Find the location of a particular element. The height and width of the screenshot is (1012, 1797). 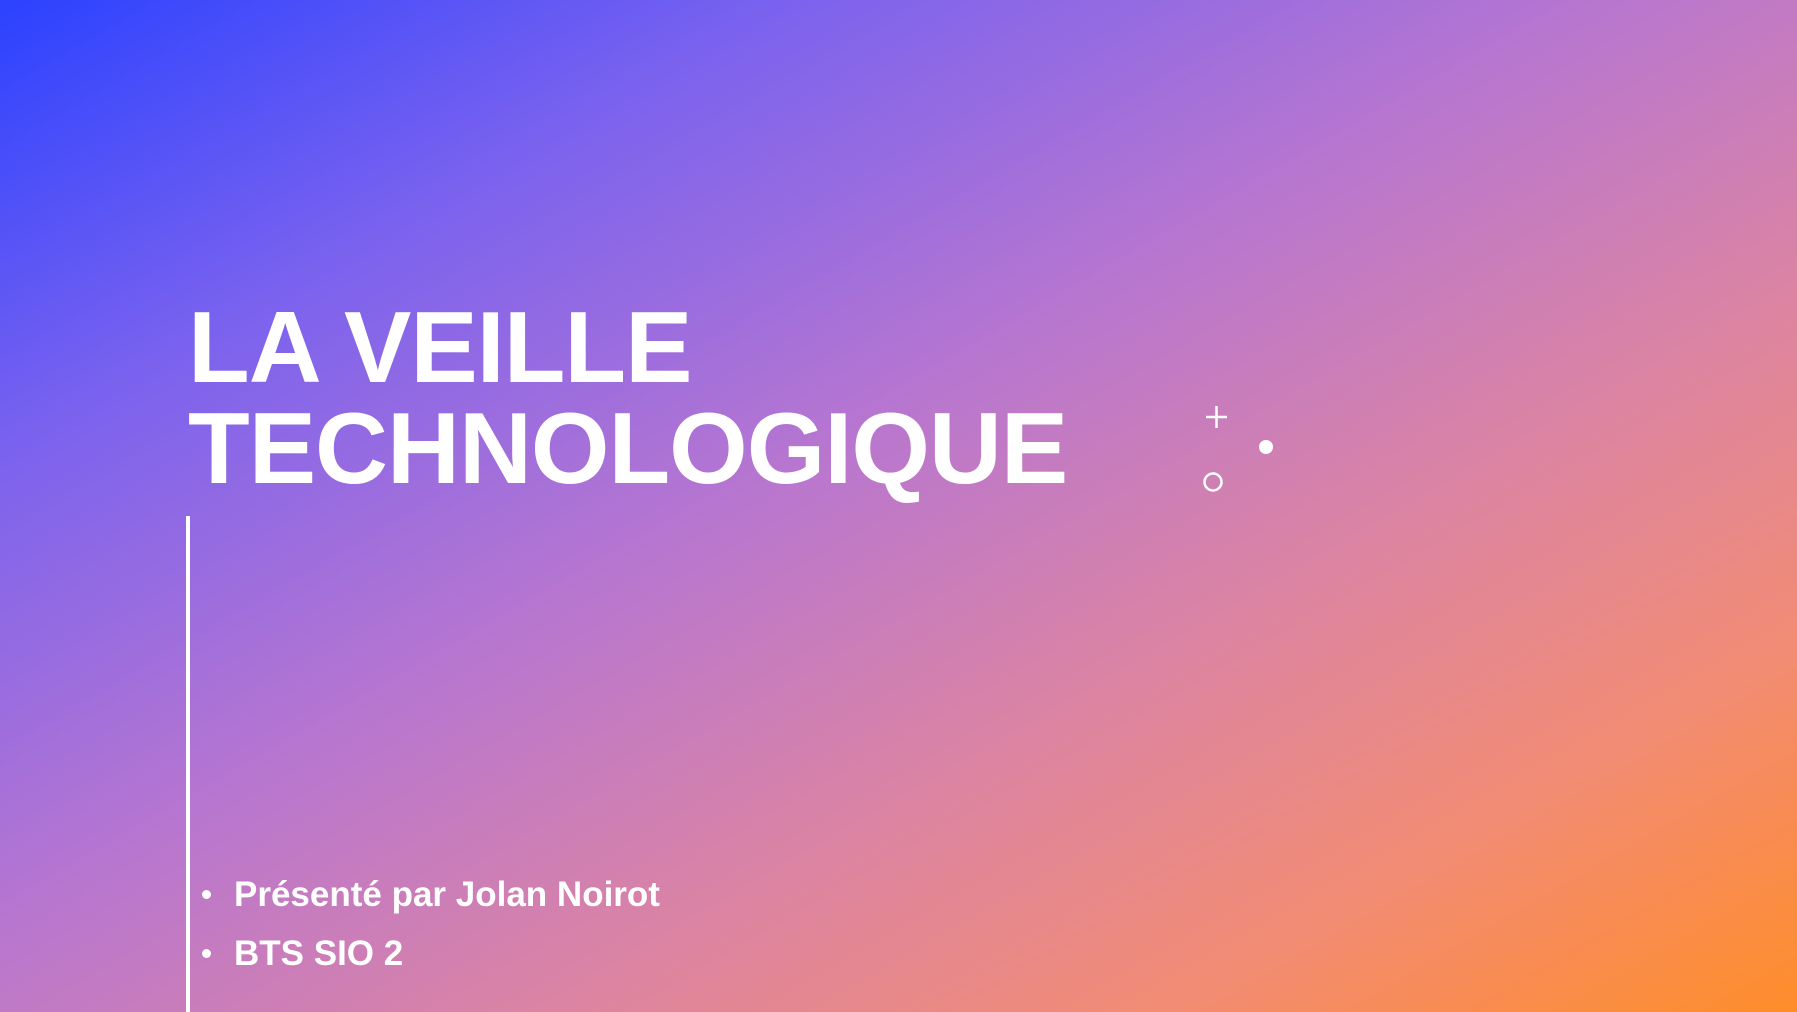

decoration-group is located at coordinates (1238, 449).